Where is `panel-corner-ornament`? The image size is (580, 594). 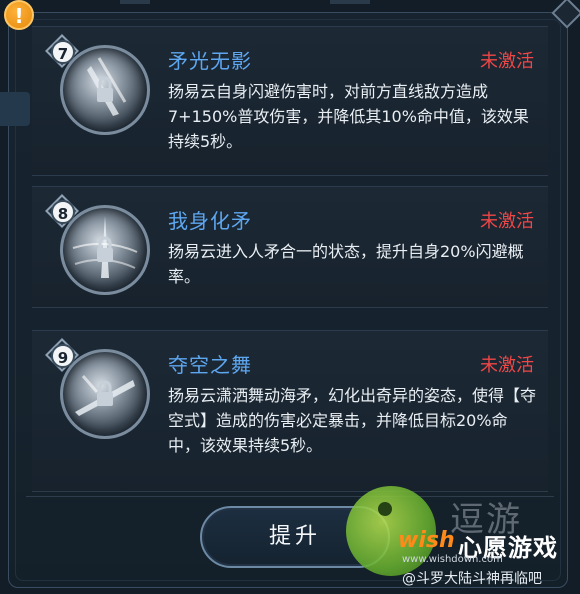
panel-corner-ornament is located at coordinates (565, 14).